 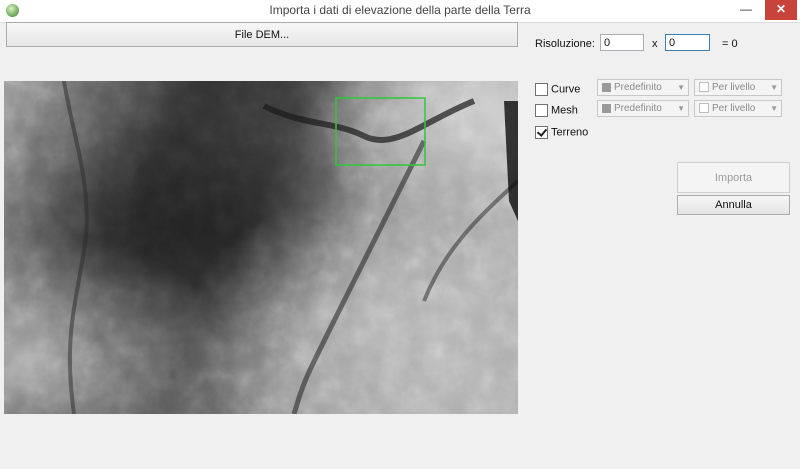 I want to click on mesh-style-select: Predefinito ▼, so click(x=643, y=108).